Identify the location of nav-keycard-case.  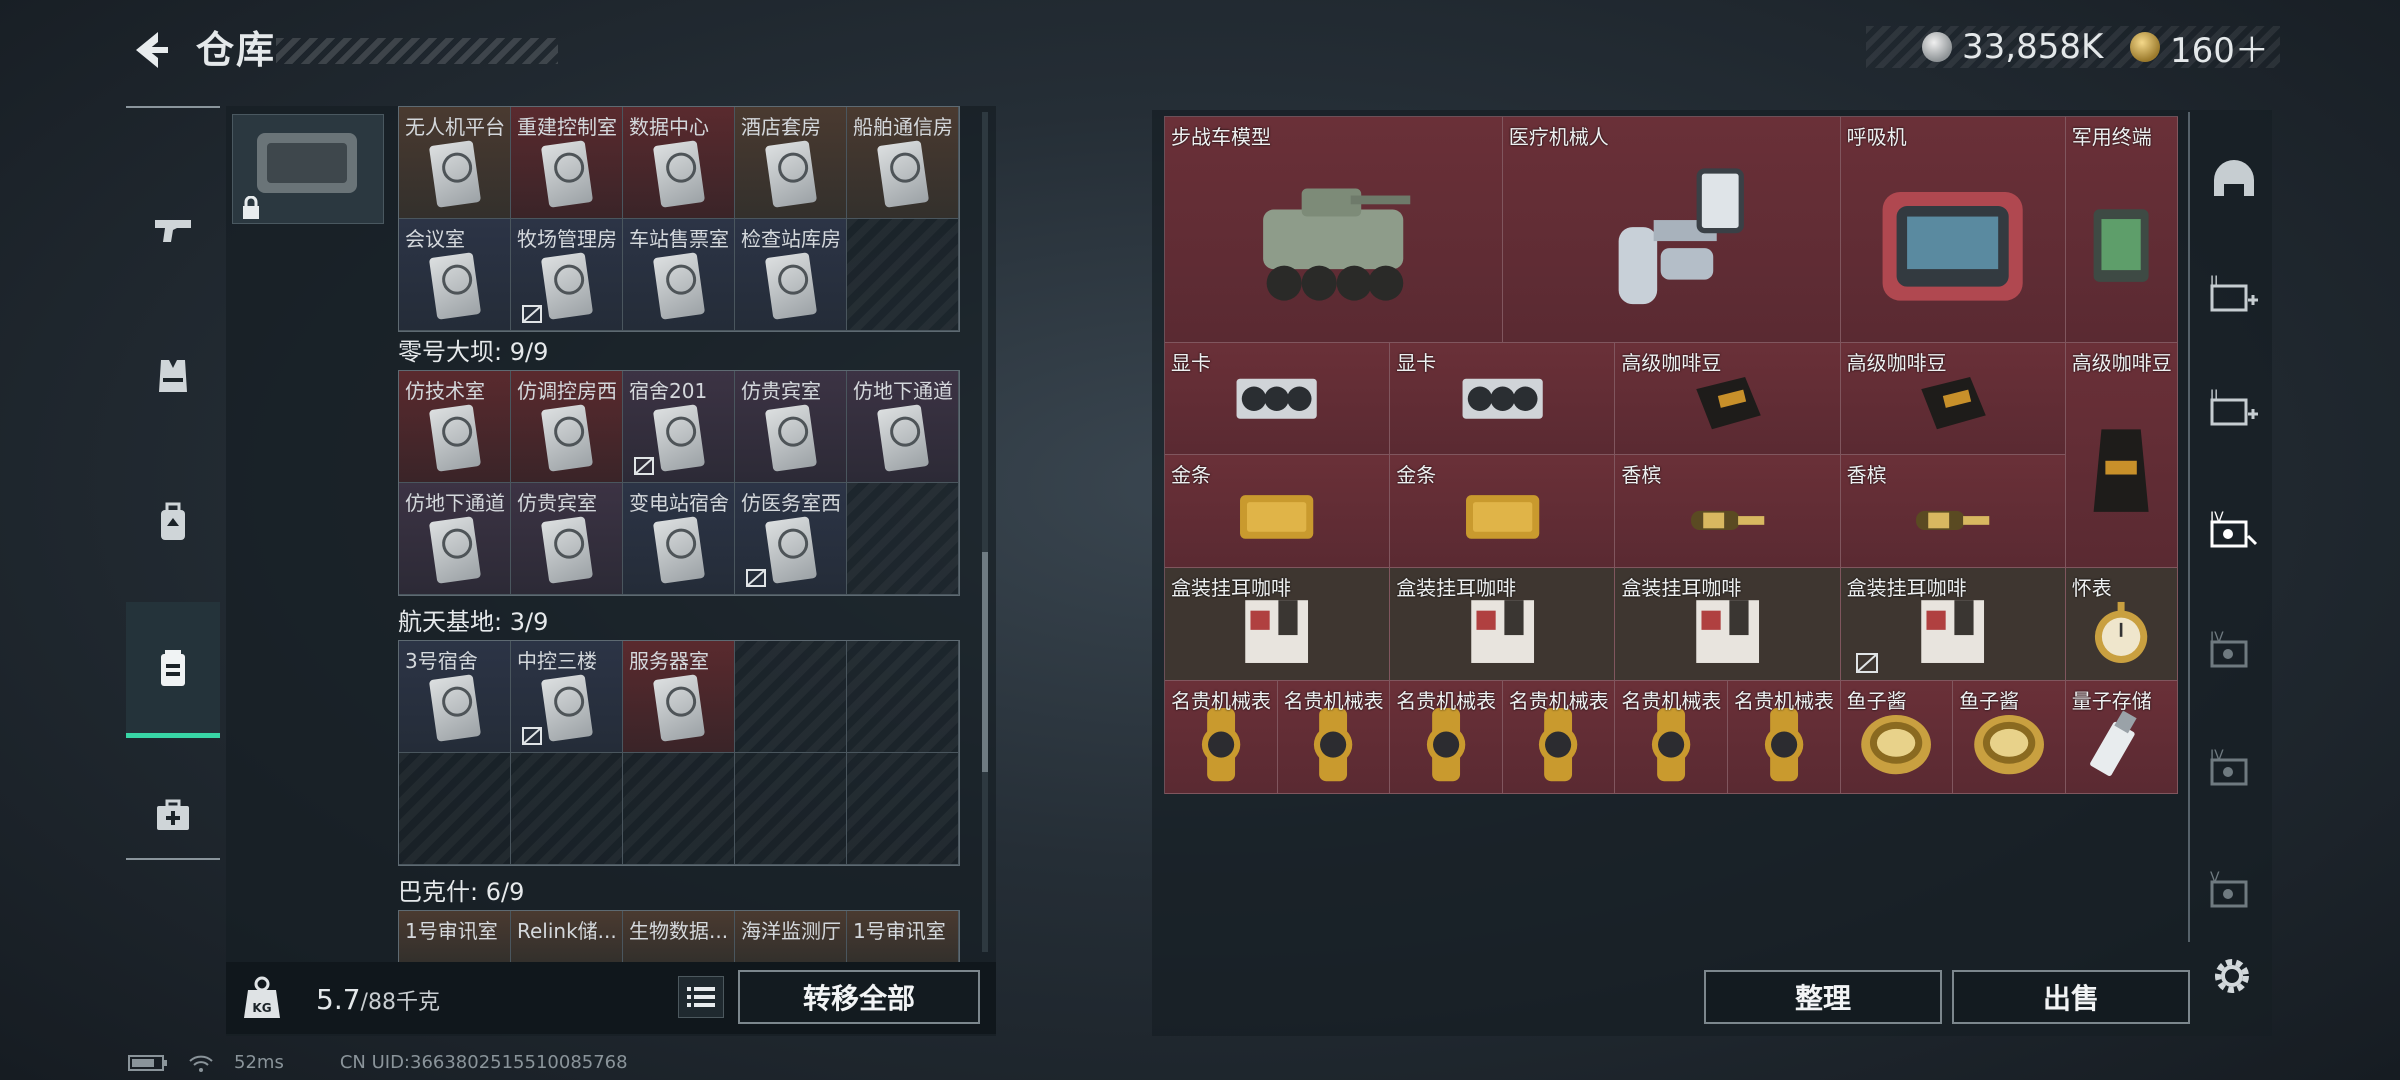
(173, 670).